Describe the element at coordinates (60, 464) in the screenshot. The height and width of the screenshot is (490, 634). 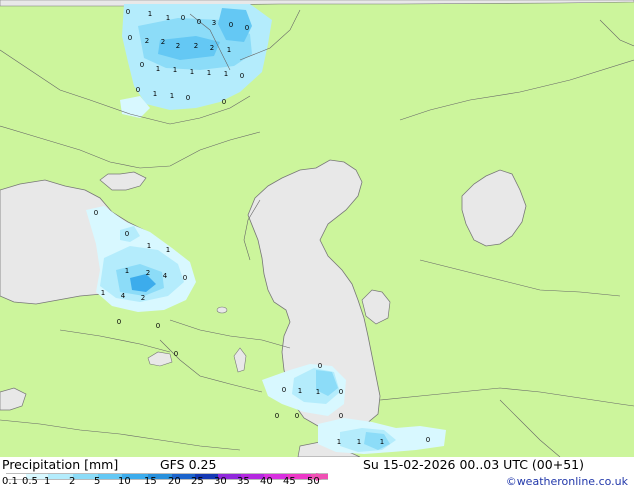
I see `map-title: Precipitation [mm]` at that location.